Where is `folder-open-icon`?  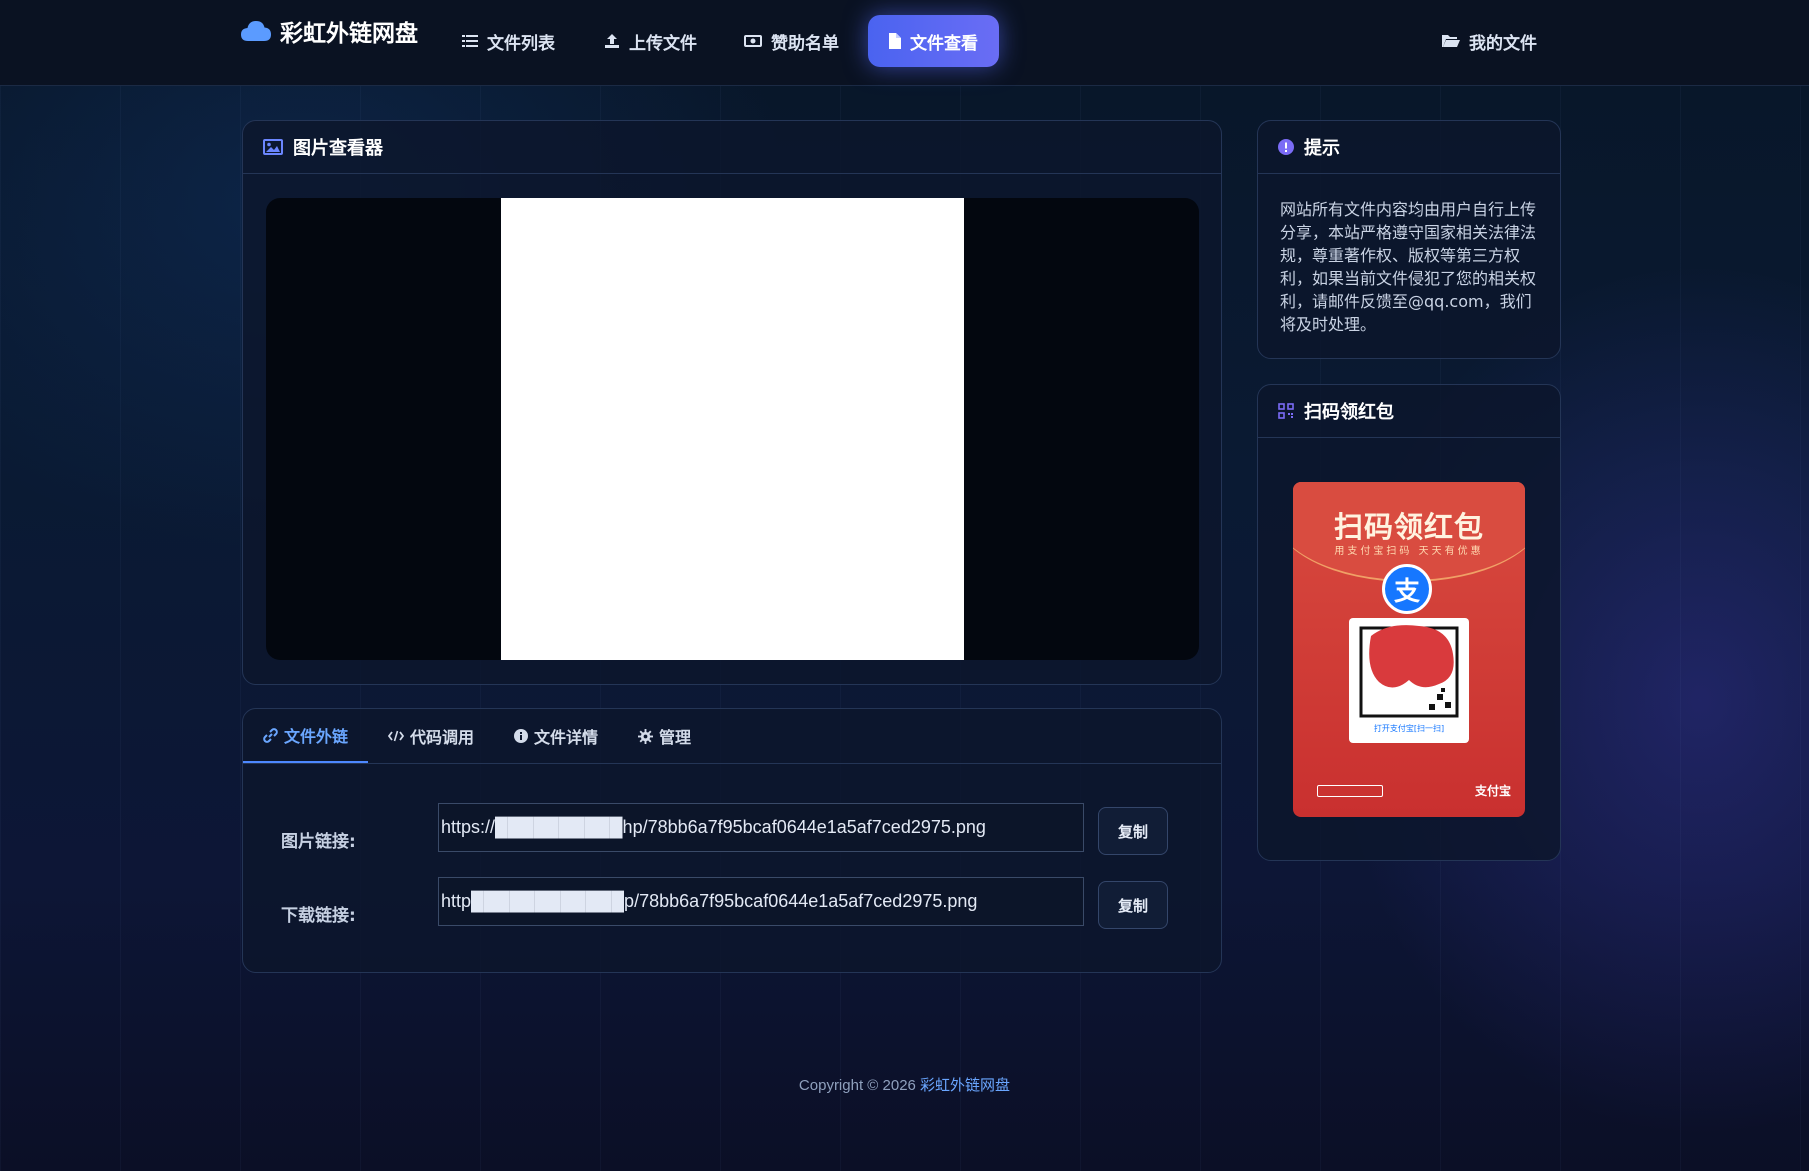 folder-open-icon is located at coordinates (1451, 41).